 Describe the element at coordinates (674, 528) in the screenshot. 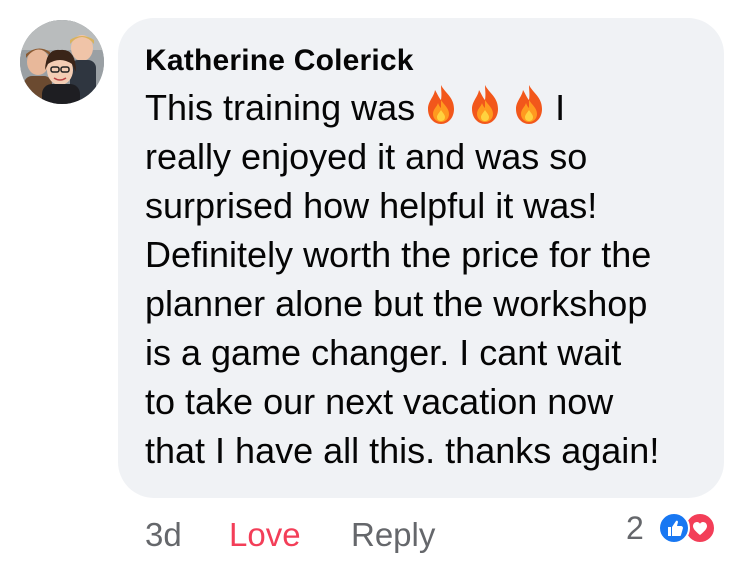

I see `like-icon` at that location.